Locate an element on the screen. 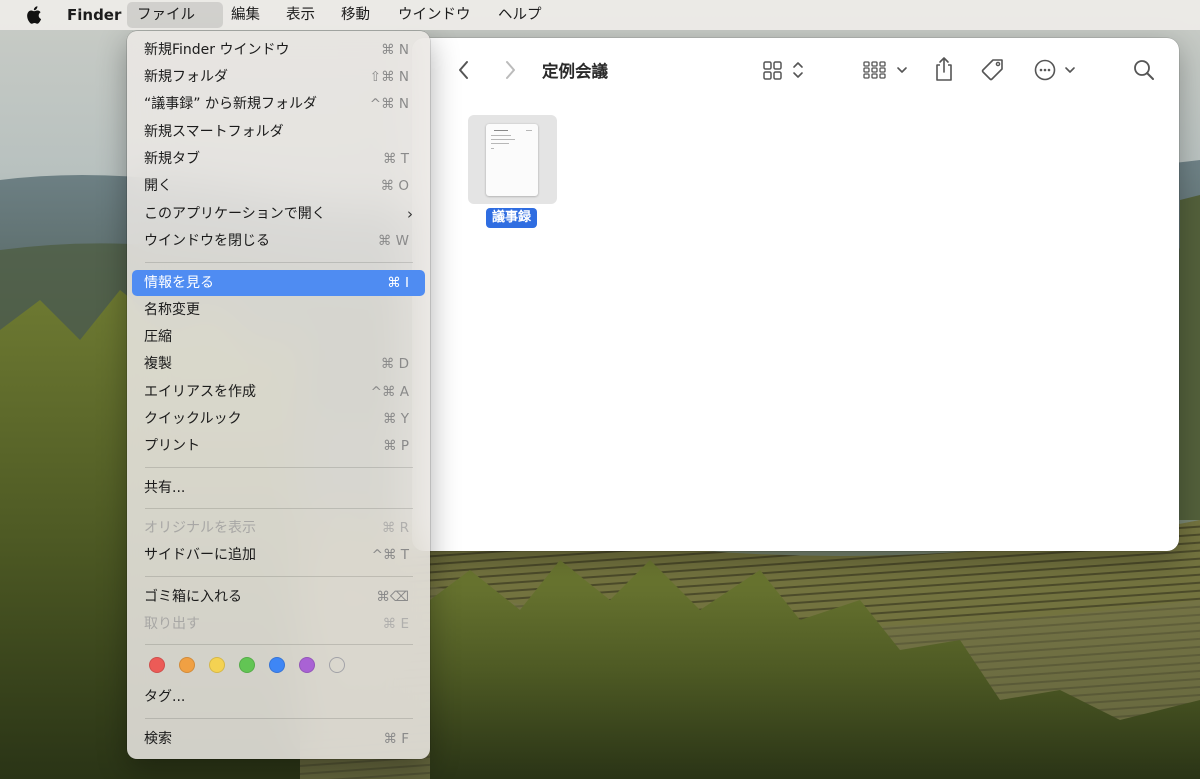 The width and height of the screenshot is (1200, 779). menu-item-new-tab: 新規タブ ⌘ T is located at coordinates (278, 159).